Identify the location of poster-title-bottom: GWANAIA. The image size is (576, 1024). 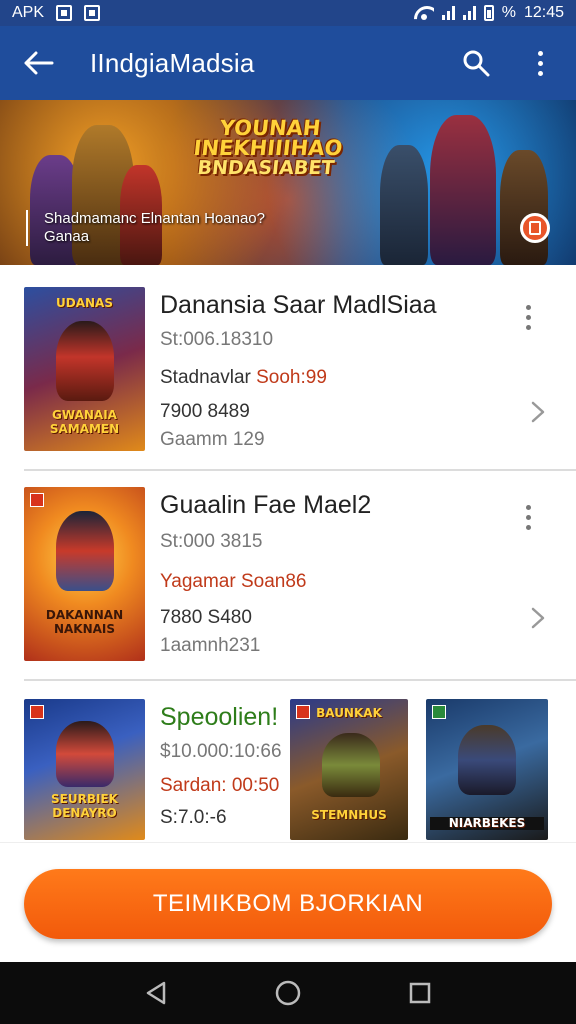
(84, 415).